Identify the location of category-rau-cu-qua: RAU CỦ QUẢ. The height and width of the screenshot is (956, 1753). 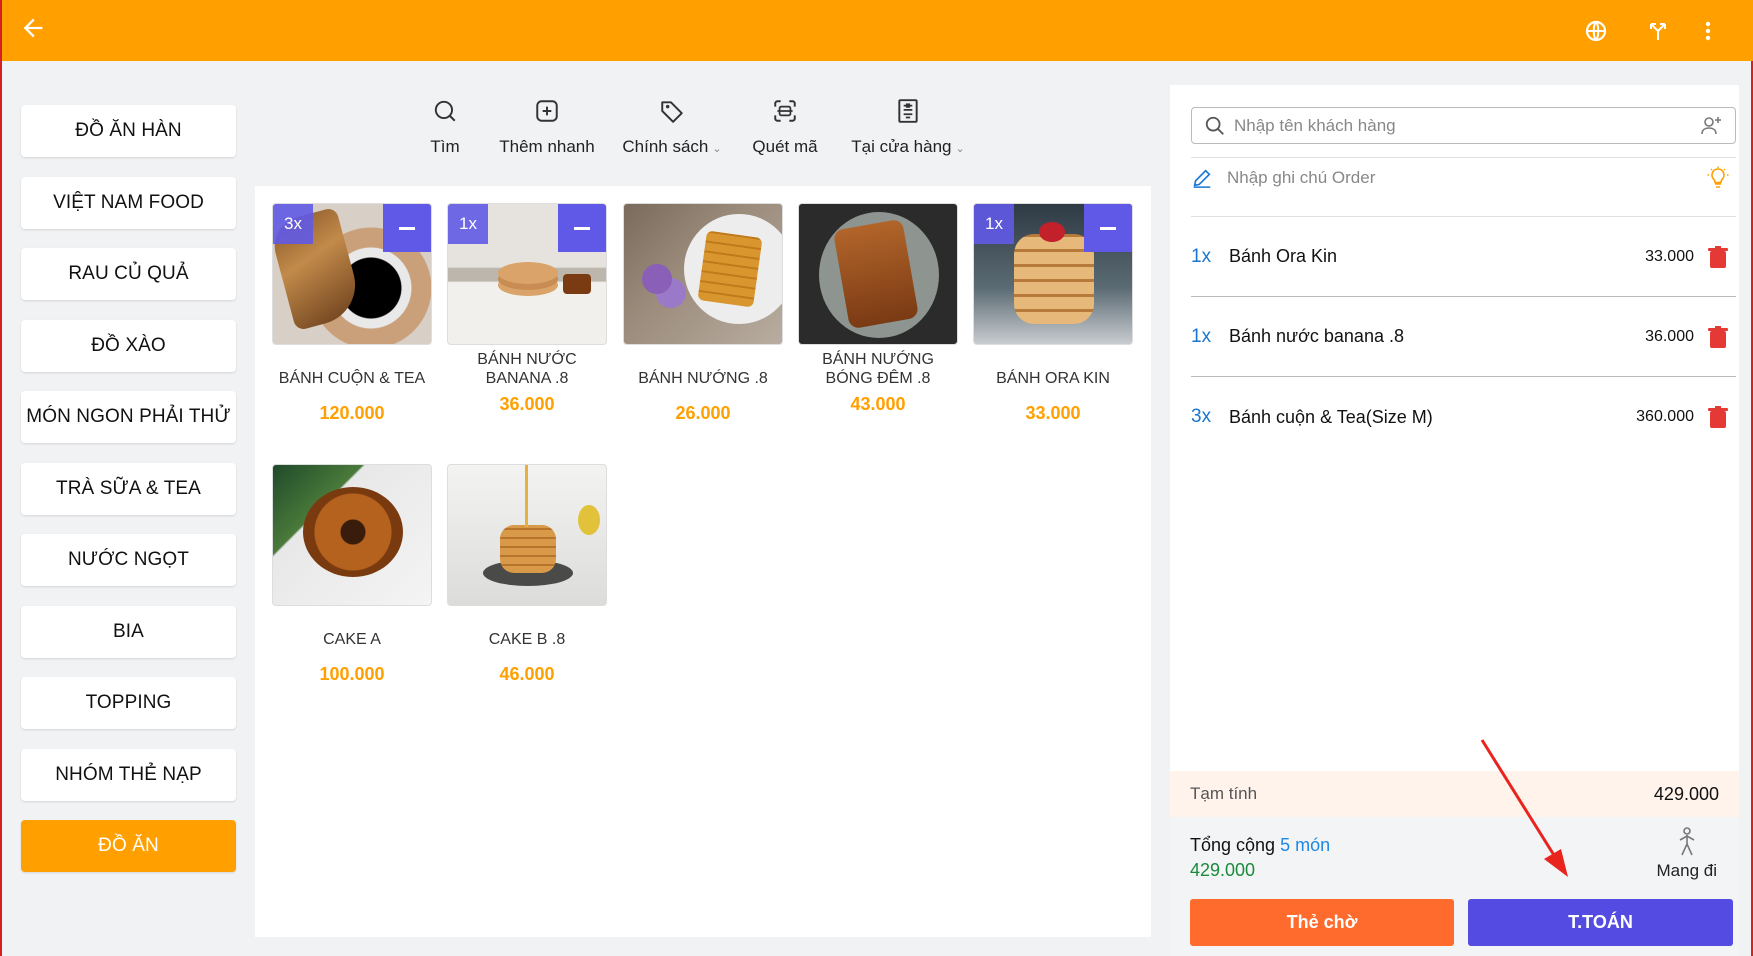
(128, 274).